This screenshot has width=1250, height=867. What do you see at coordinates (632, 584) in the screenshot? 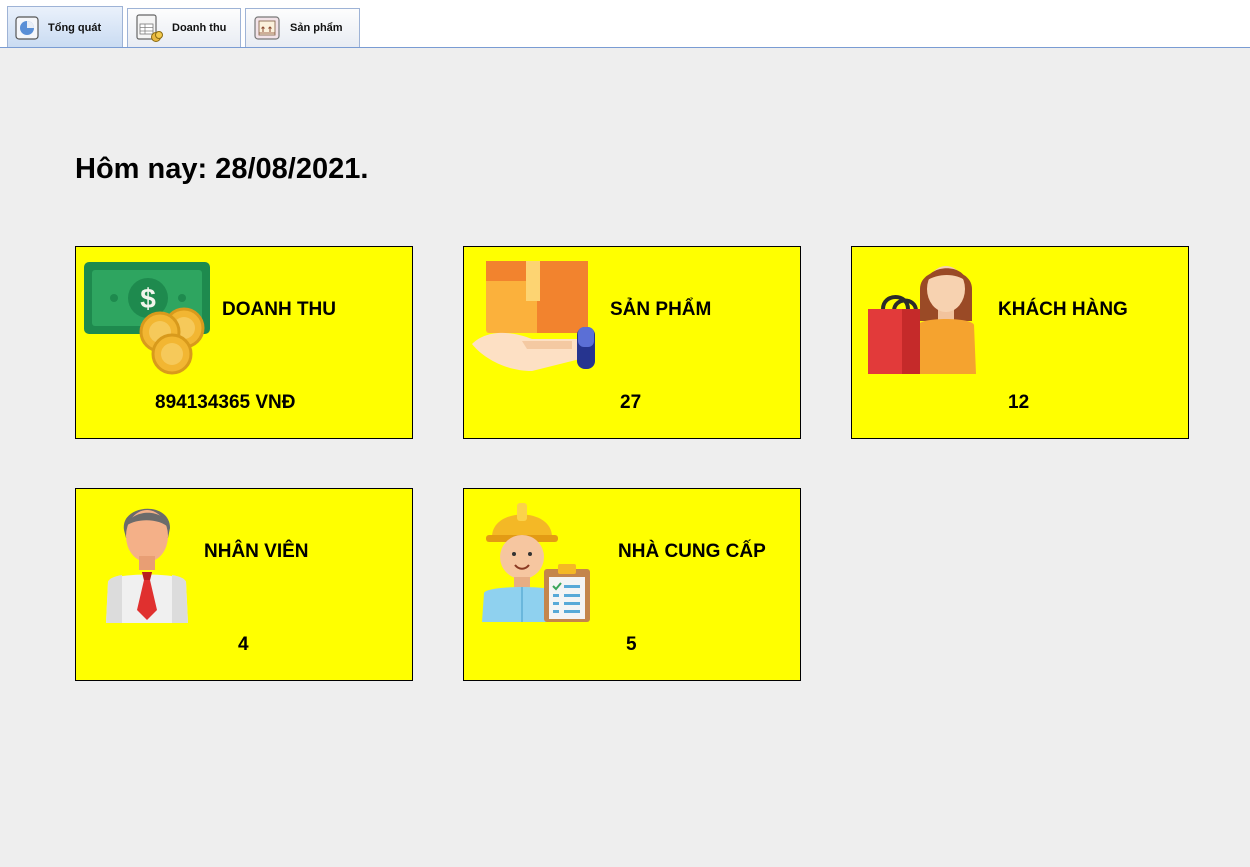
I see `suppliers-card: NHÀ CUNG CẤP 5` at bounding box center [632, 584].